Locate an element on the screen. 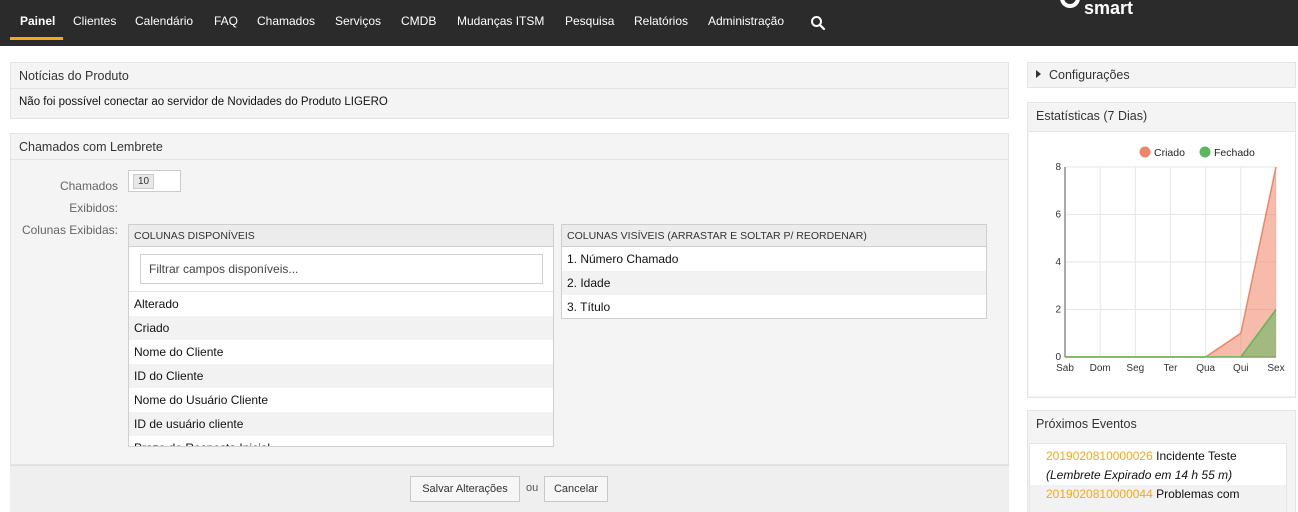 This screenshot has height=512, width=1298. legend-label: Criado is located at coordinates (1169, 153).